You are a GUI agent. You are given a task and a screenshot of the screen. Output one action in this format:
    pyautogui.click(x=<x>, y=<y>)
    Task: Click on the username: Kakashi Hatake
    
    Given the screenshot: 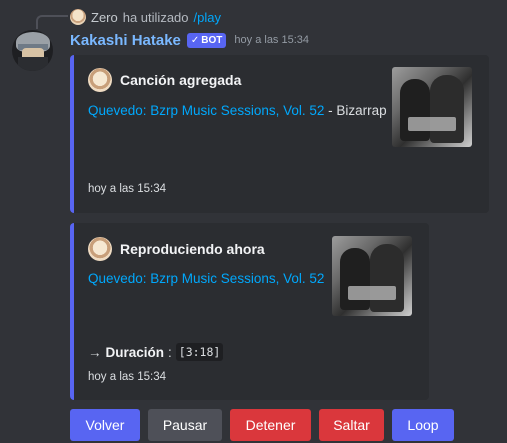 What is the action you would take?
    pyautogui.click(x=125, y=40)
    